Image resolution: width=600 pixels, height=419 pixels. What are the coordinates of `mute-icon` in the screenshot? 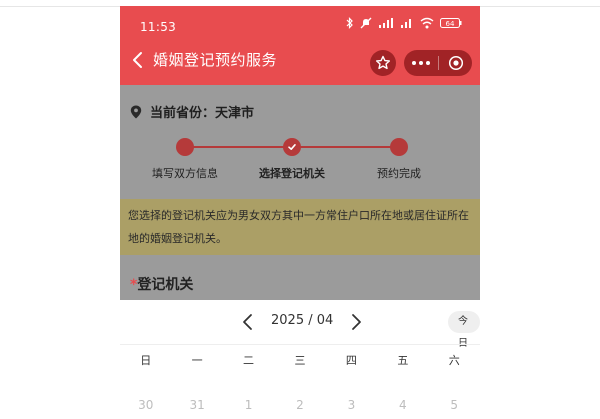 It's located at (366, 23).